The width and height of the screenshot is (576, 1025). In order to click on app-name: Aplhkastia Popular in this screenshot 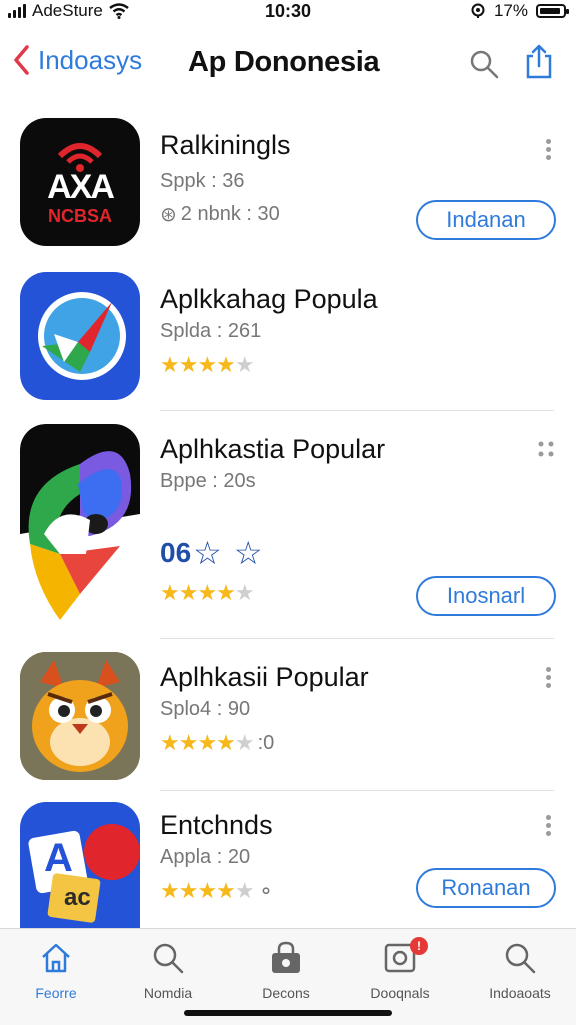, I will do `click(273, 449)`.